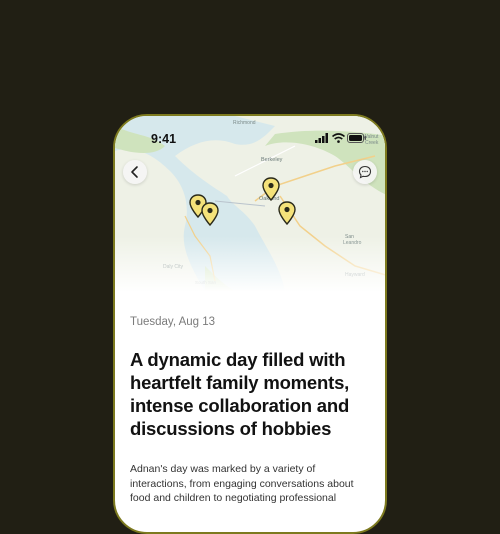 The height and width of the screenshot is (534, 500). I want to click on status-time: 9:41, so click(164, 139).